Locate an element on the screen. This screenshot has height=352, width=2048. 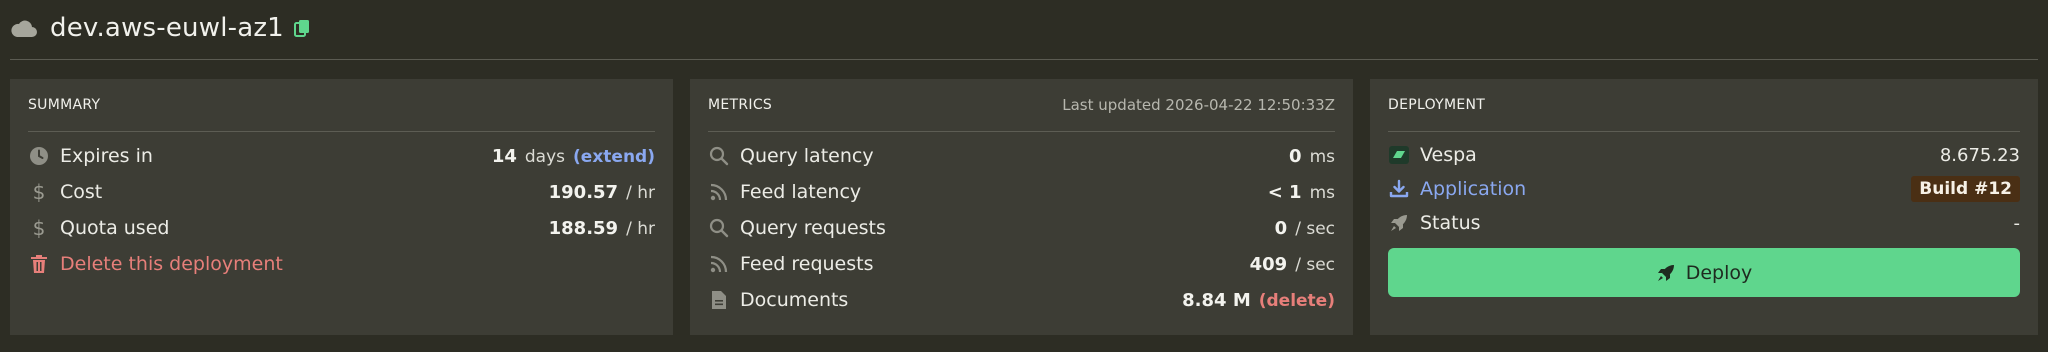
cost-row: $ Cost 190.57 / hr is located at coordinates (341, 192).